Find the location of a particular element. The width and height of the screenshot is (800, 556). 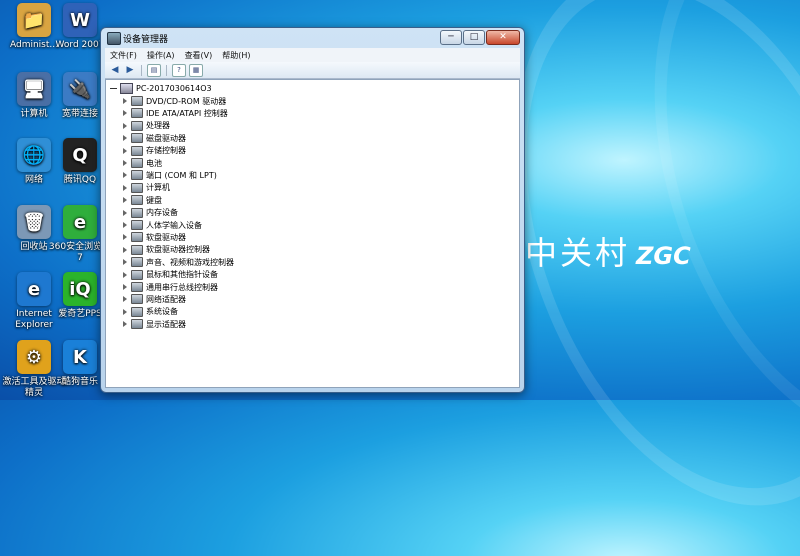

tree-item-label: 处理器 is located at coordinates (158, 126).